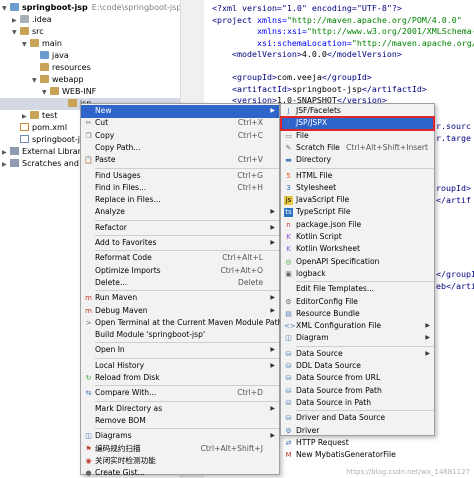  What do you see at coordinates (357, 176) in the screenshot?
I see `menu-item-html-file: 5 HTML File` at bounding box center [357, 176].